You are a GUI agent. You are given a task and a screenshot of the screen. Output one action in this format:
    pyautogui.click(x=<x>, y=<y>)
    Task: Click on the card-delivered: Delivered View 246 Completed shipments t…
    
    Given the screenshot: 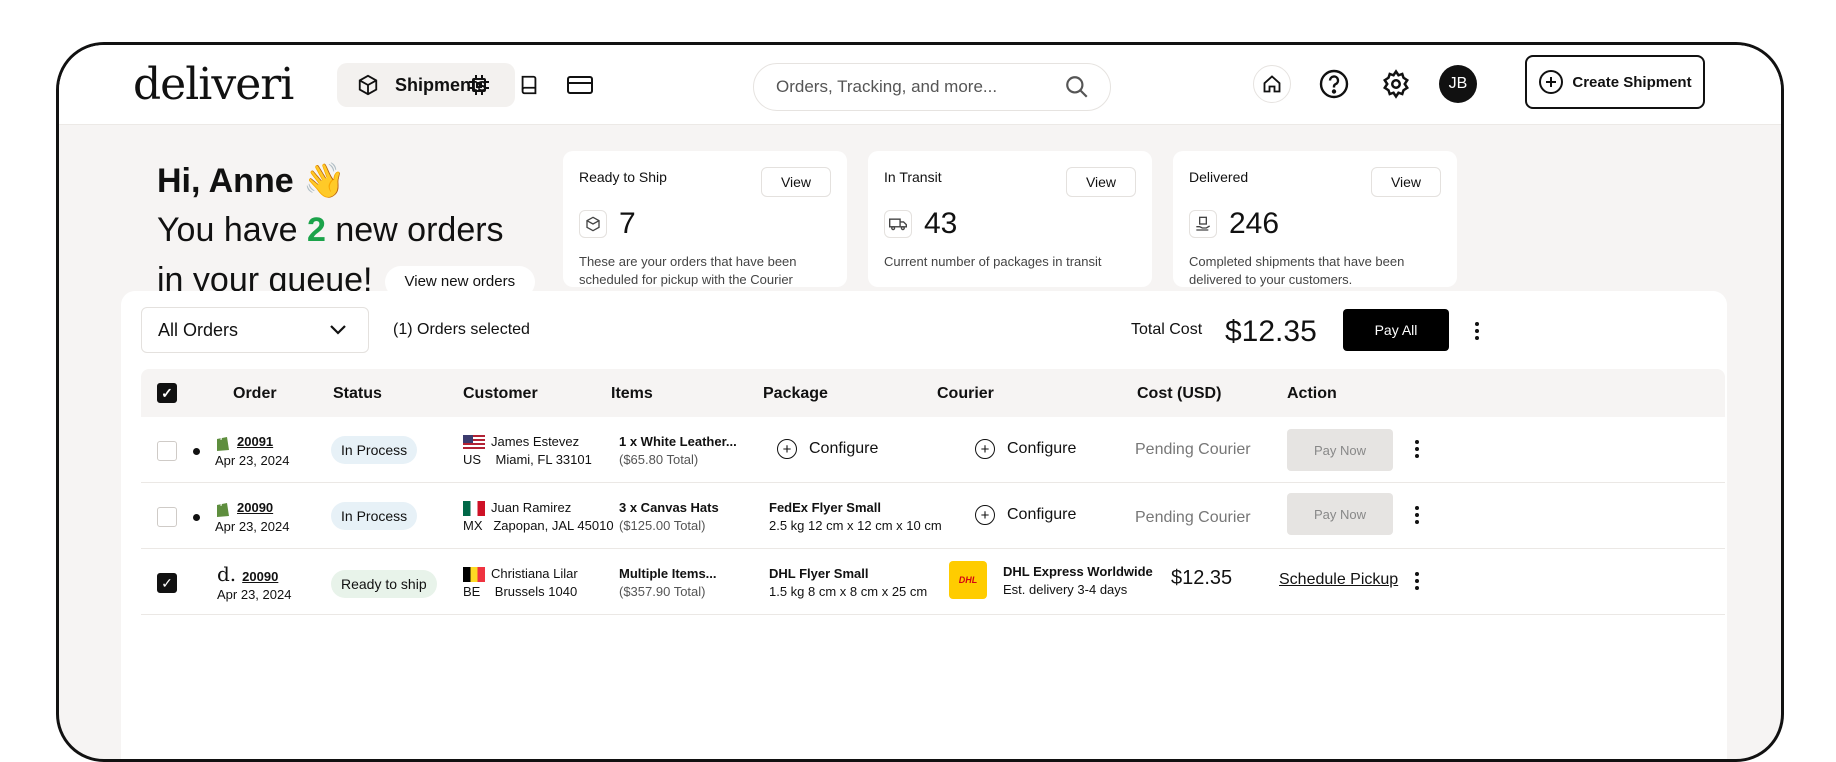 What is the action you would take?
    pyautogui.click(x=1315, y=219)
    